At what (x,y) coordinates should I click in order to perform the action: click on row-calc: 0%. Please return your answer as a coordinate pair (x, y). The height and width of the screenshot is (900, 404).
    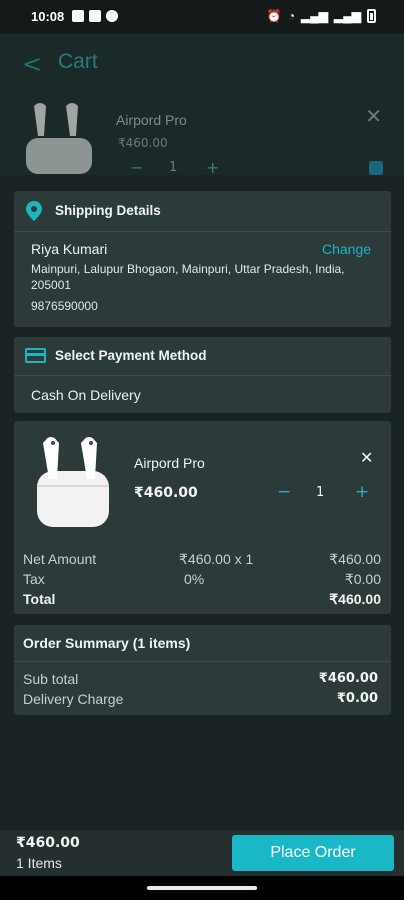
    Looking at the image, I should click on (194, 579).